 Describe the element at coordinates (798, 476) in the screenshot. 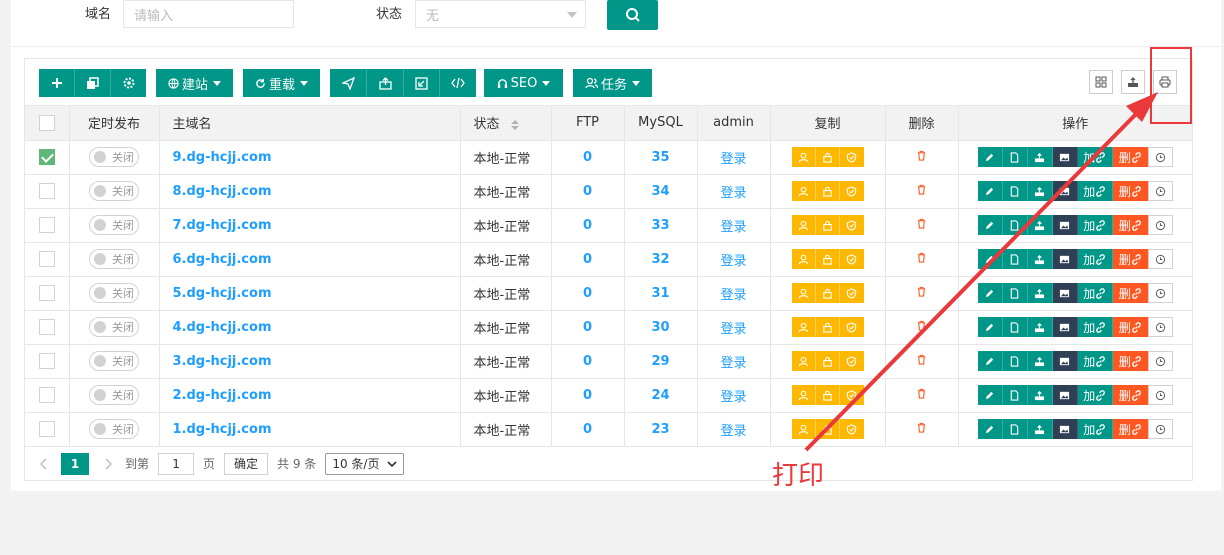

I see `annotation-label: 打印` at that location.